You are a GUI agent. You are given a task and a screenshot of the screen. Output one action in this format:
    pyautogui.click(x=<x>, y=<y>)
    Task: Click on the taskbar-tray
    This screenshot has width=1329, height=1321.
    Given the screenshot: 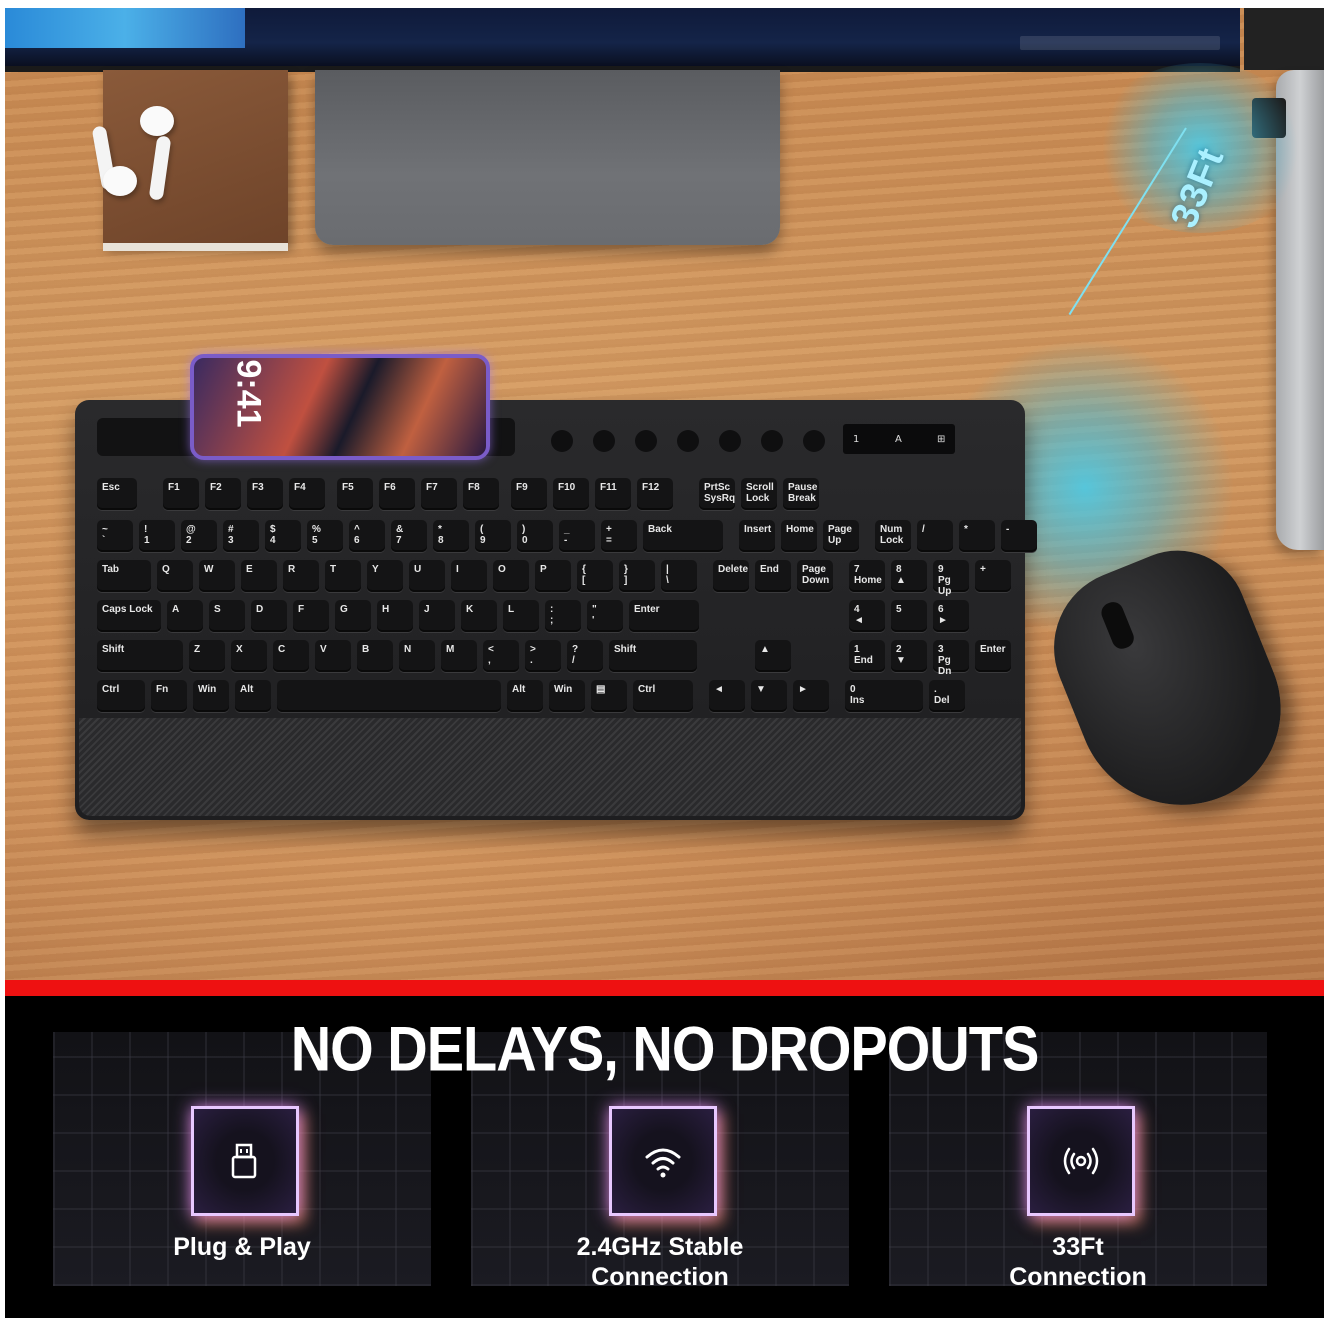 What is the action you would take?
    pyautogui.click(x=1120, y=43)
    